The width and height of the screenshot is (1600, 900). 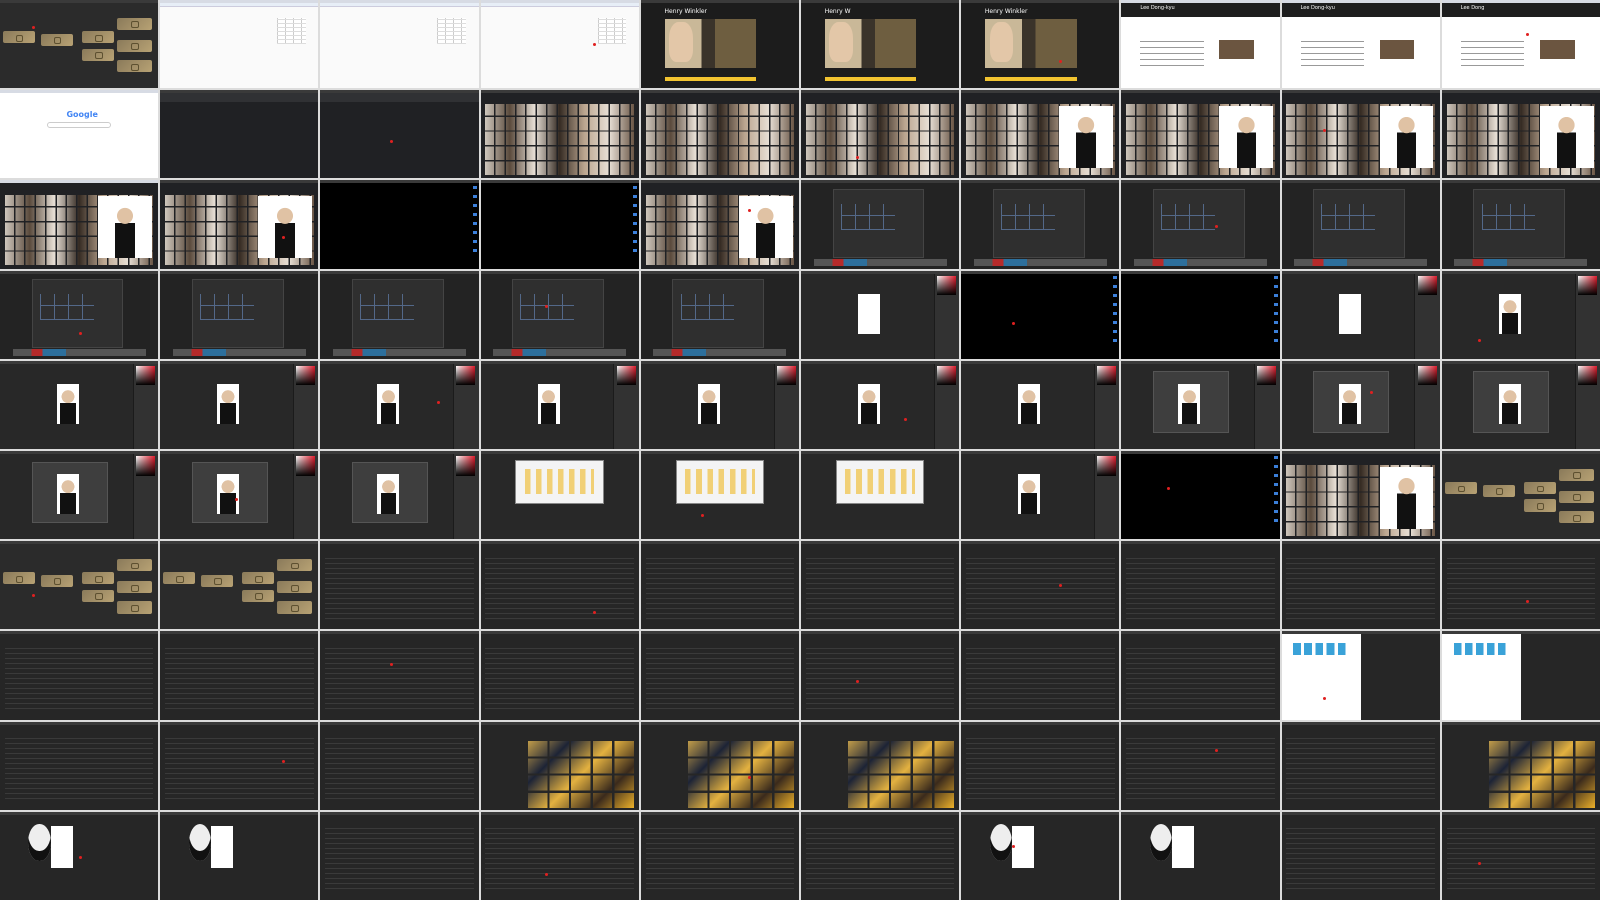 I want to click on thumbnail-explorer, so click(x=559, y=495).